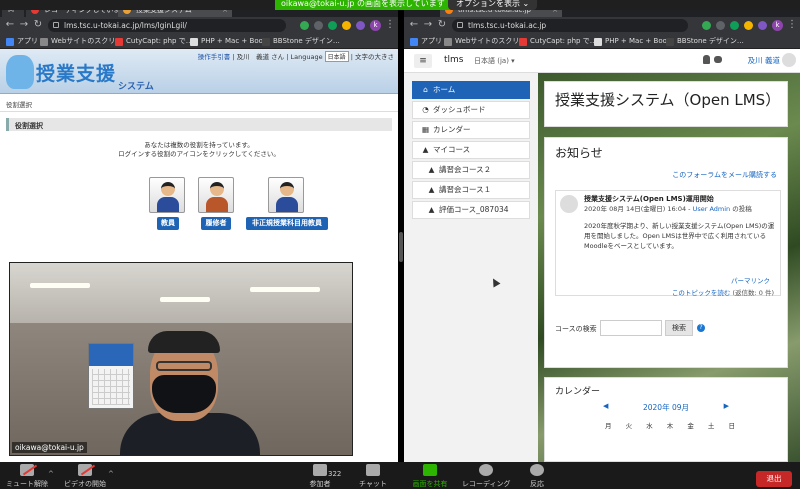  Describe the element at coordinates (471, 210) in the screenshot. I see `nav-item-course: ▲ 評価コース_087034` at that location.